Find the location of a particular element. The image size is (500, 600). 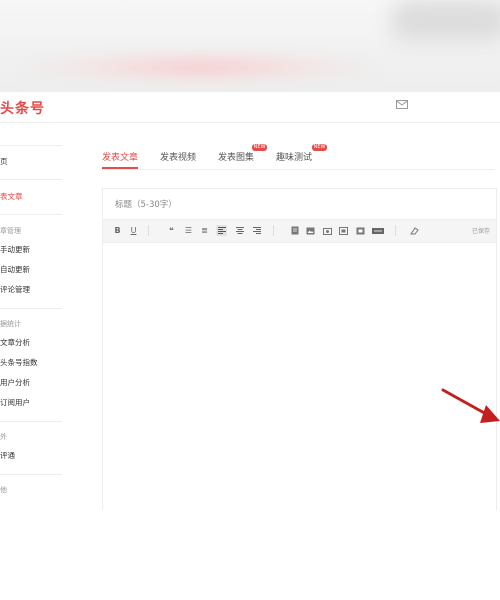

sidebar-item-auto-update: 自动更新 is located at coordinates (31, 270).